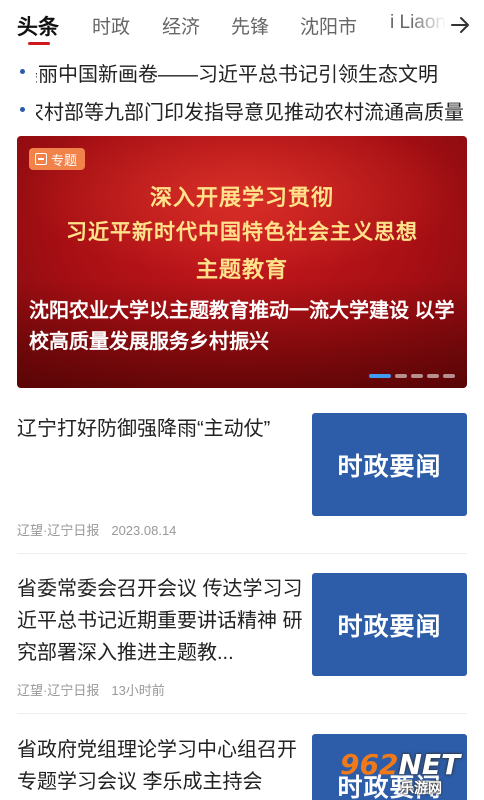 This screenshot has width=484, height=800. Describe the element at coordinates (250, 25) in the screenshot. I see `tab-xianfeng: 先锋` at that location.